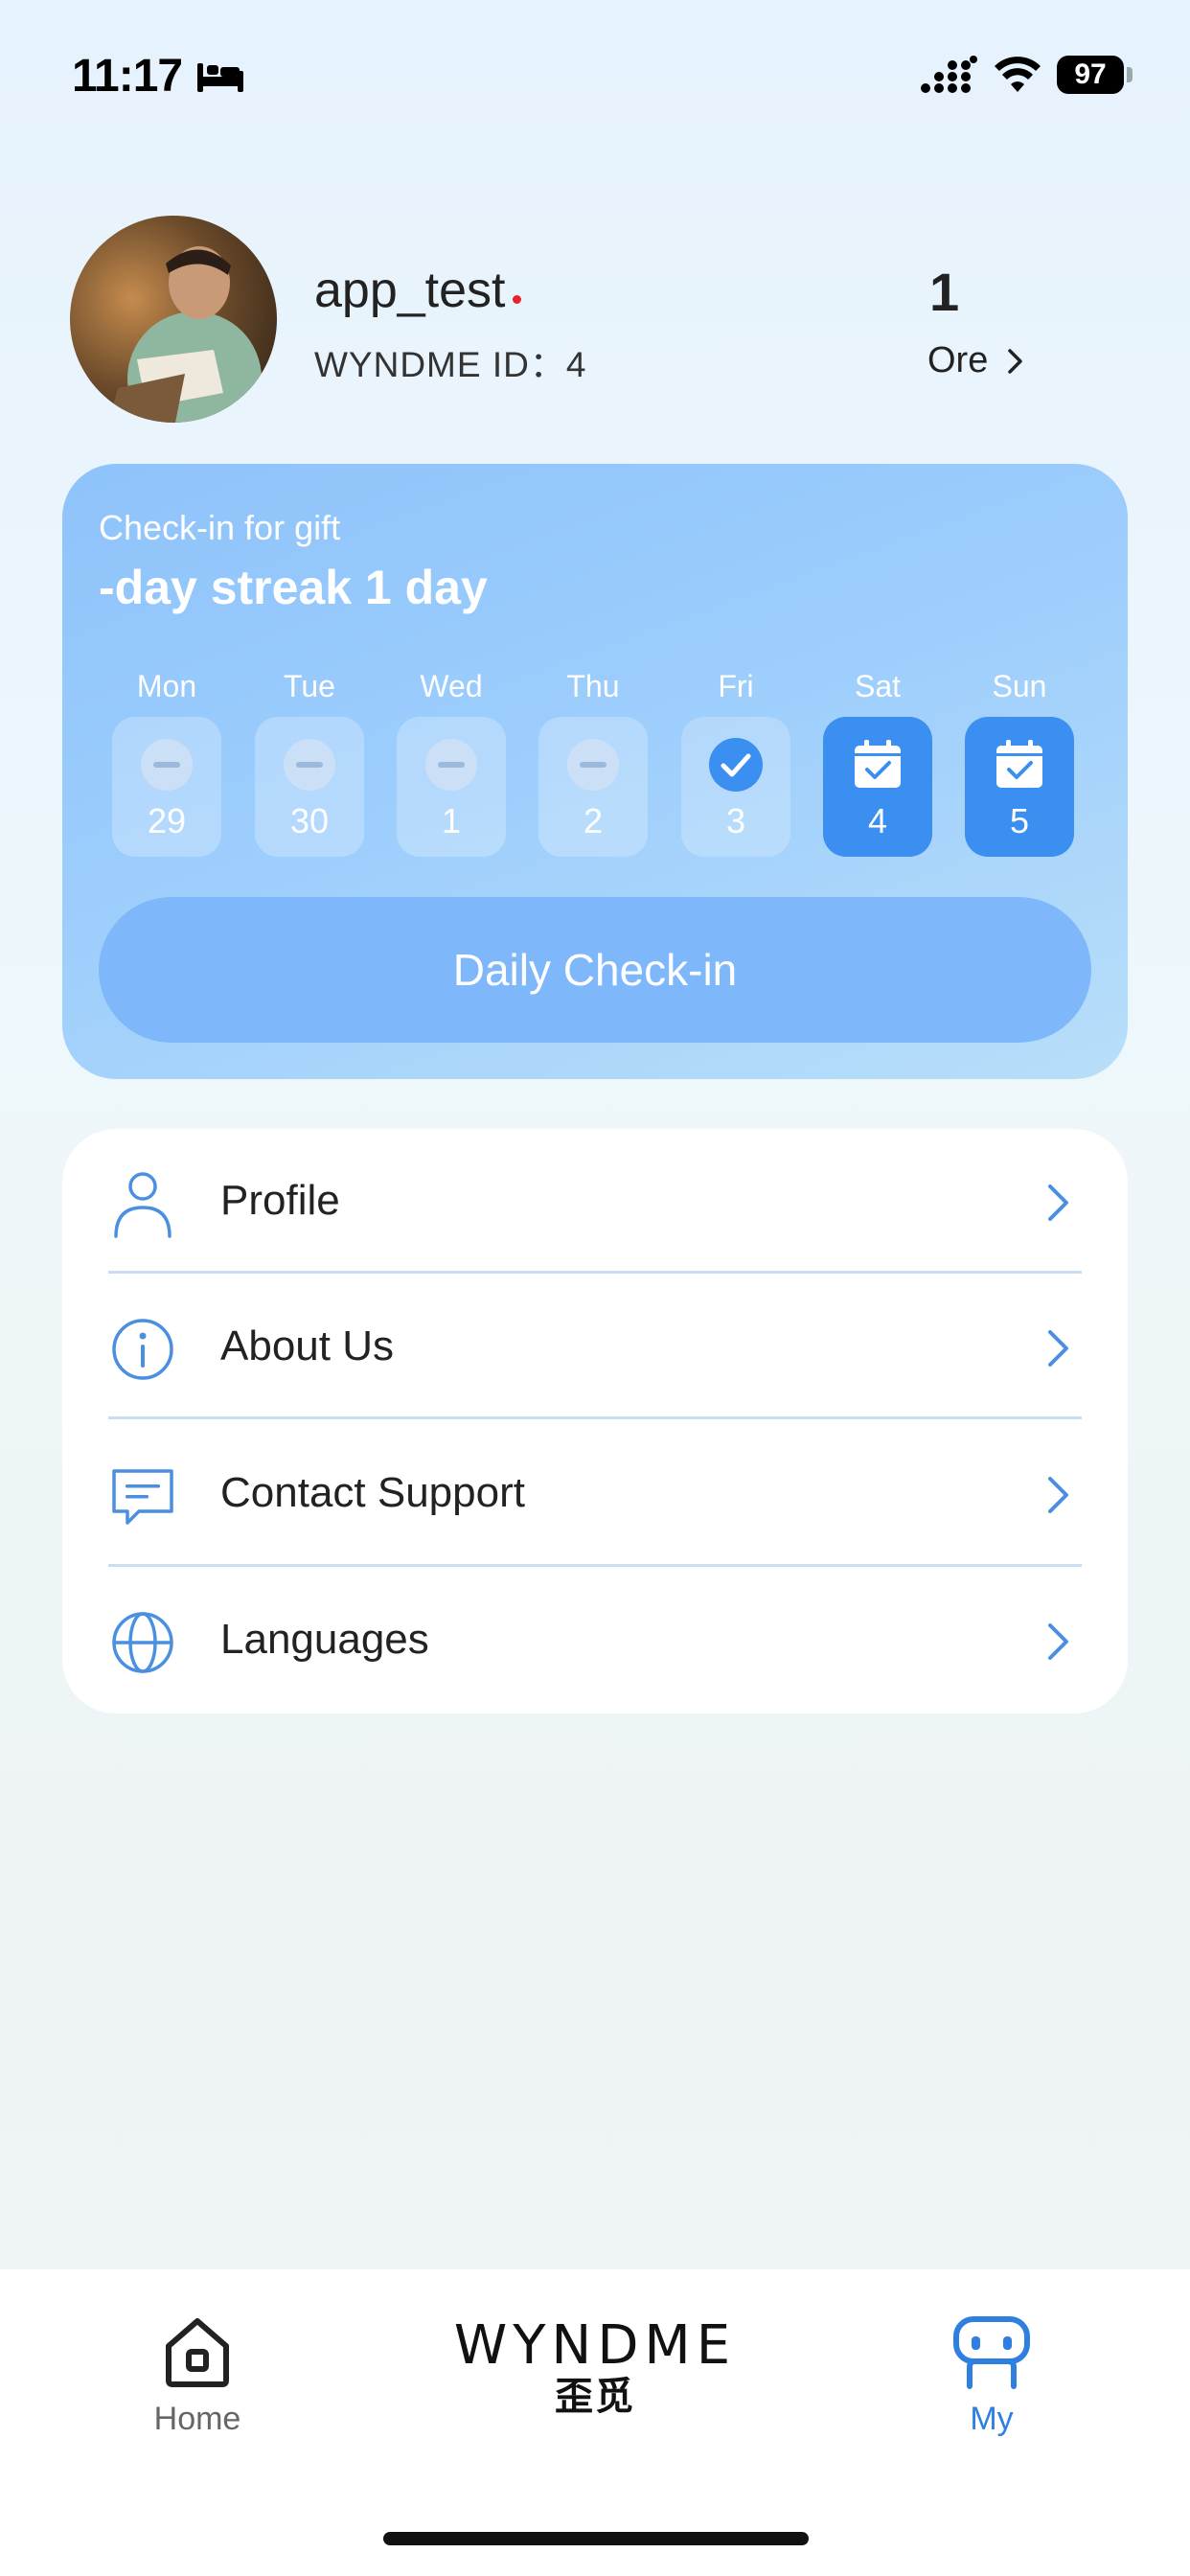 The image size is (1190, 2576). I want to click on day-sun: Sun 5, so click(1019, 763).